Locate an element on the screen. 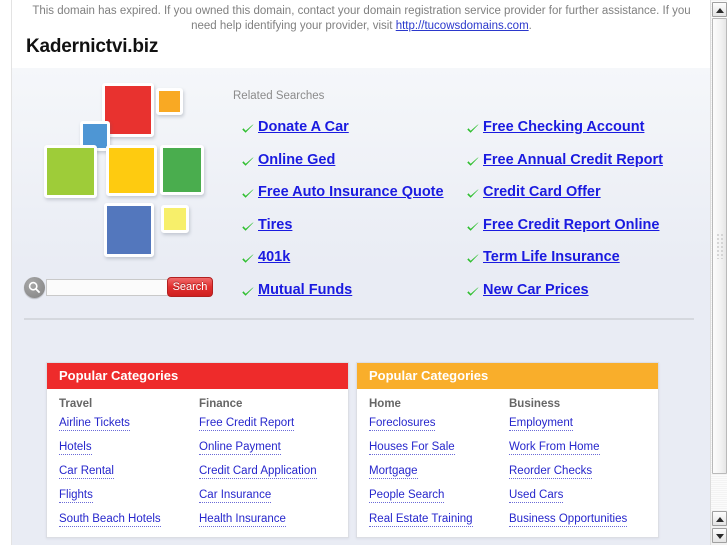 The width and height of the screenshot is (727, 545). category-link: Health Insurance is located at coordinates (242, 520).